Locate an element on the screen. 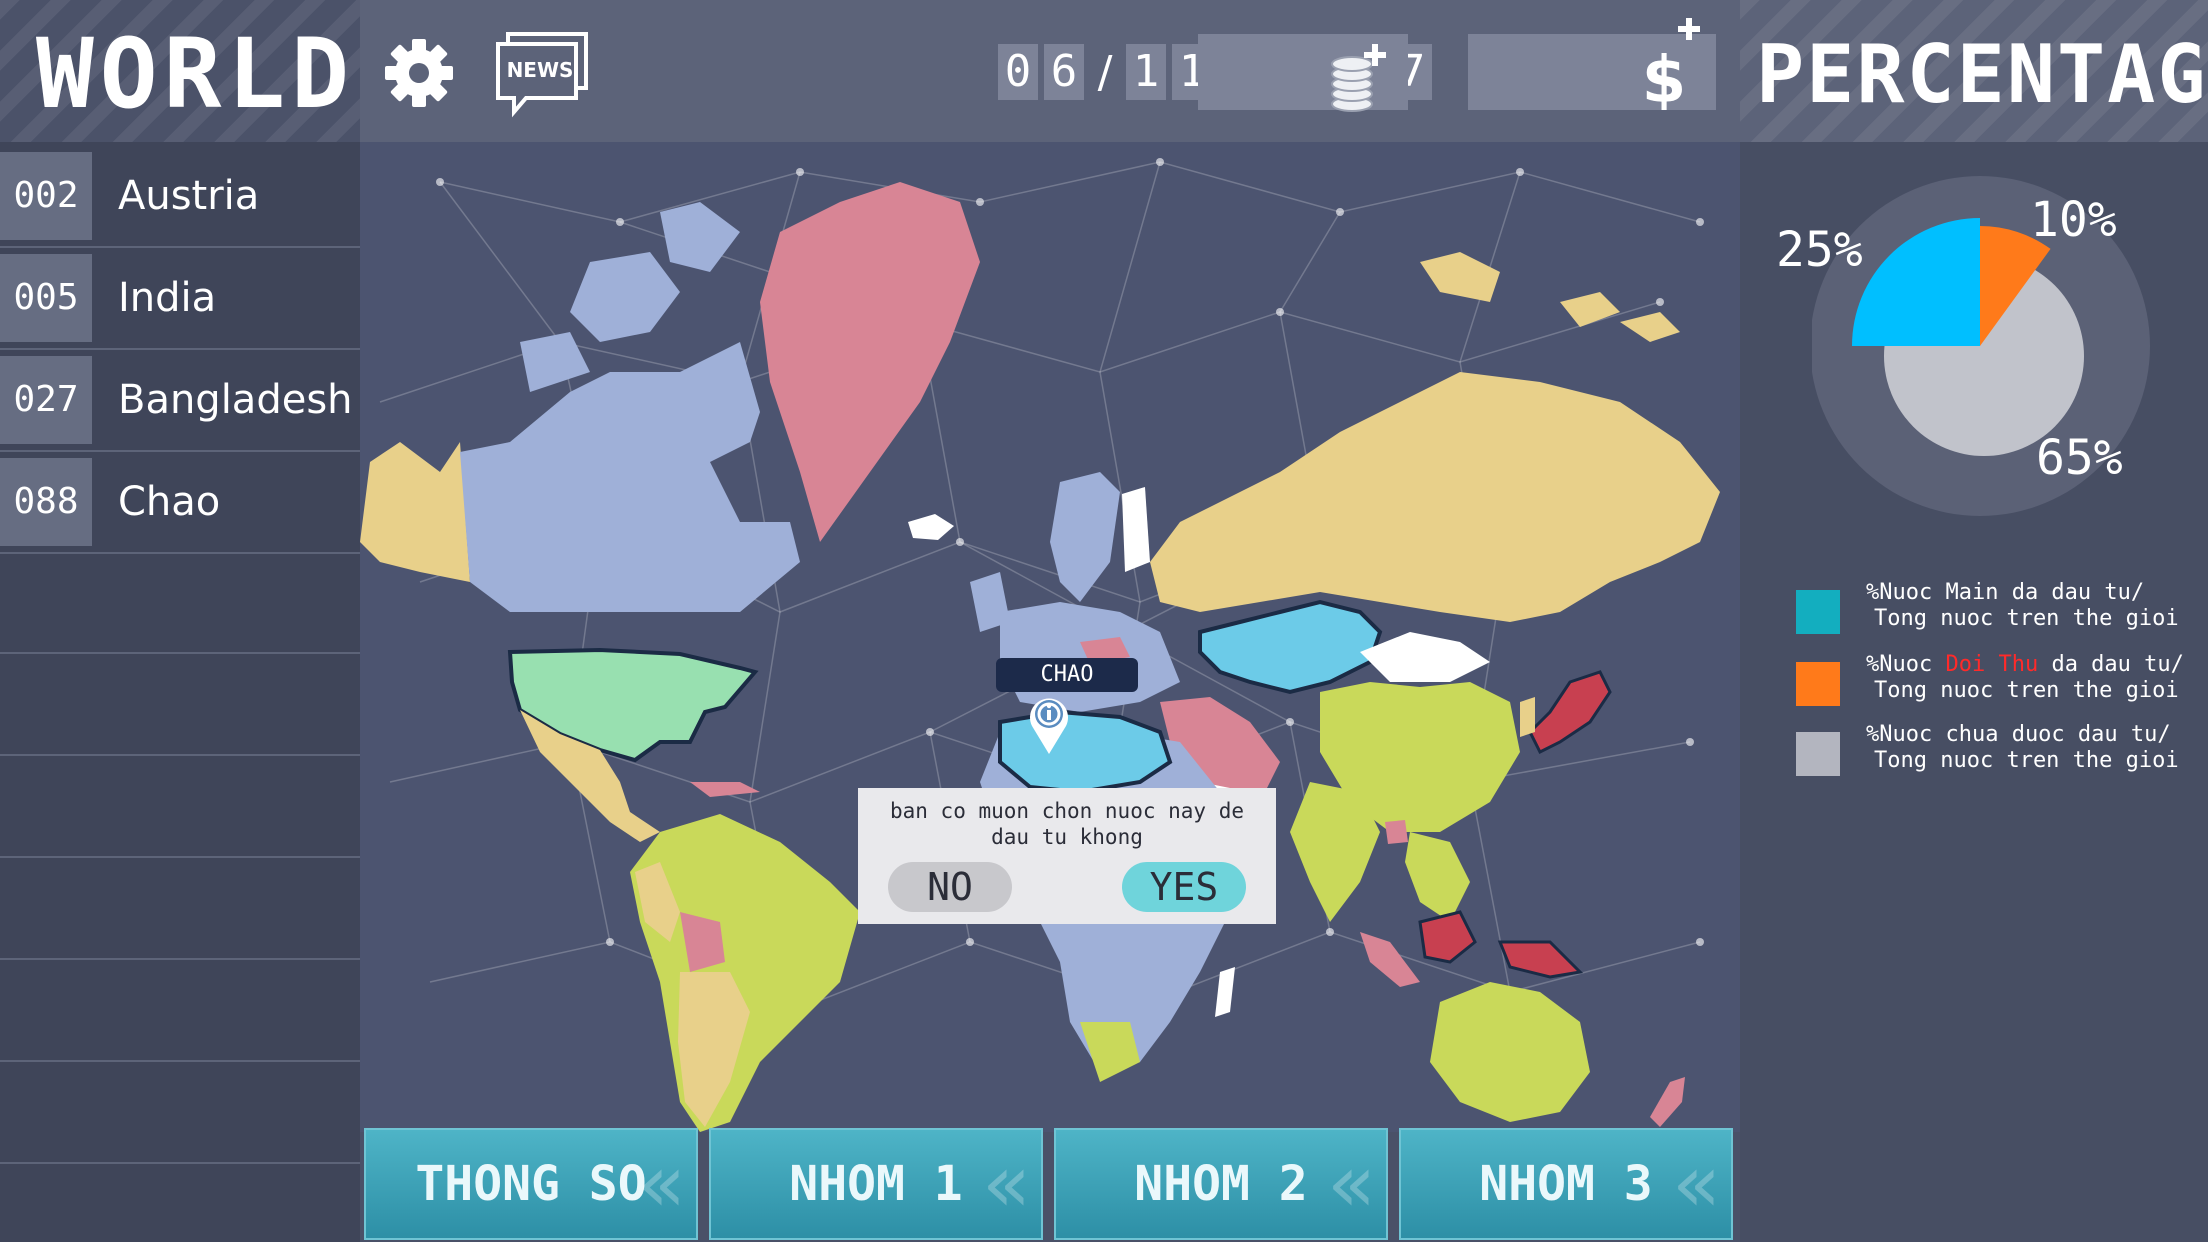 This screenshot has width=2208, height=1242. country-name: India is located at coordinates (167, 298).